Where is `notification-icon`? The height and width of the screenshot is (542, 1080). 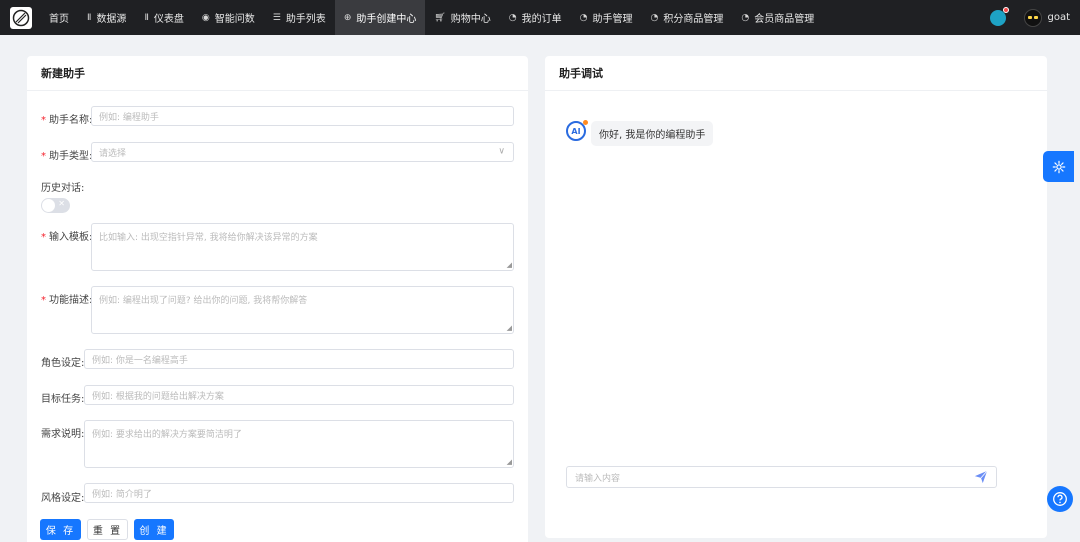
notification-icon is located at coordinates (1000, 16).